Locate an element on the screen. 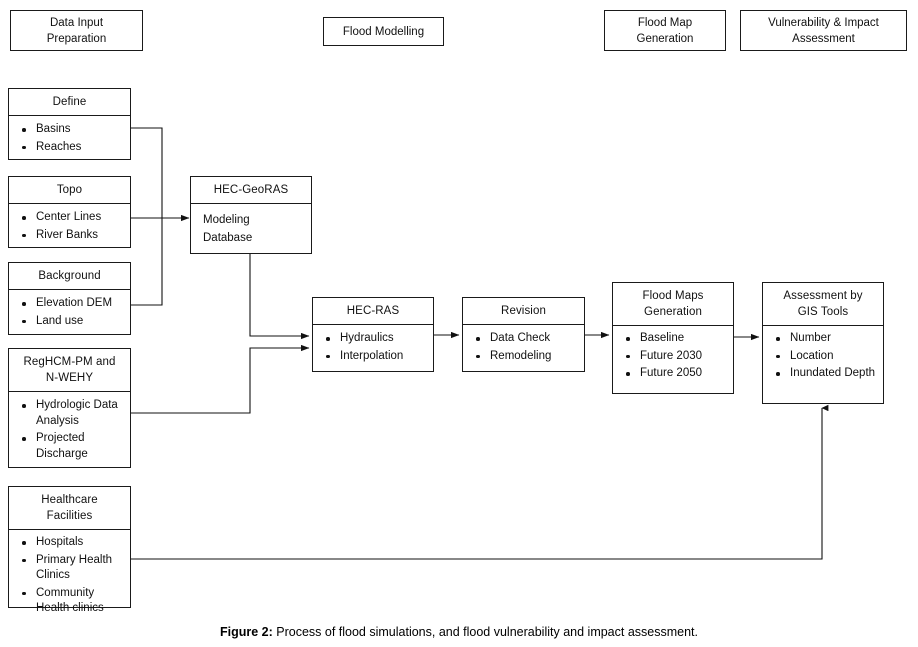  node-reghcm-title-line2: N-WEHY is located at coordinates (69, 378).